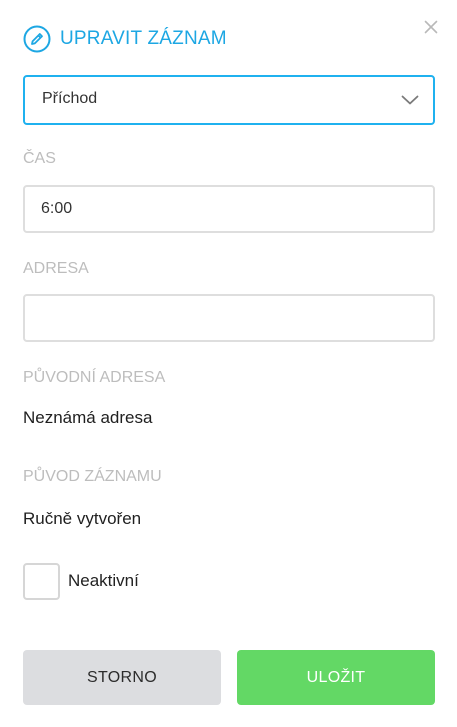  Describe the element at coordinates (39, 158) in the screenshot. I see `time-label: ČAS` at that location.